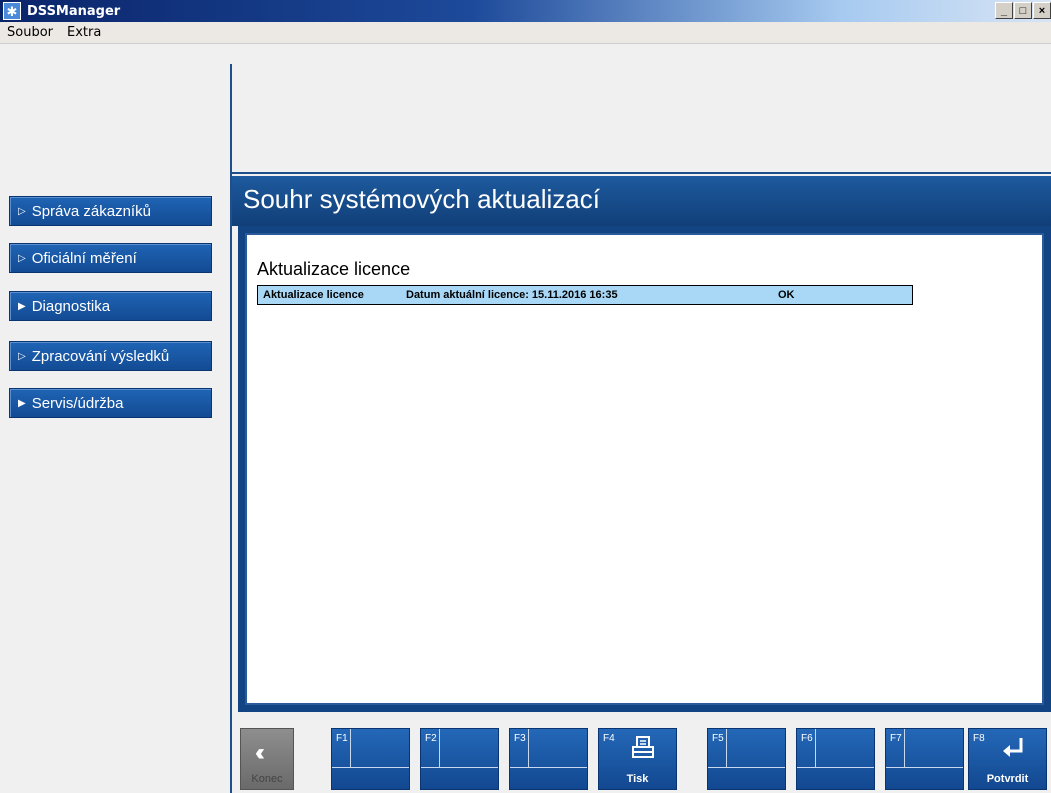 The width and height of the screenshot is (1051, 793). What do you see at coordinates (525, 11) in the screenshot?
I see `title-bar: ✱ DSSManager _ □ ×` at bounding box center [525, 11].